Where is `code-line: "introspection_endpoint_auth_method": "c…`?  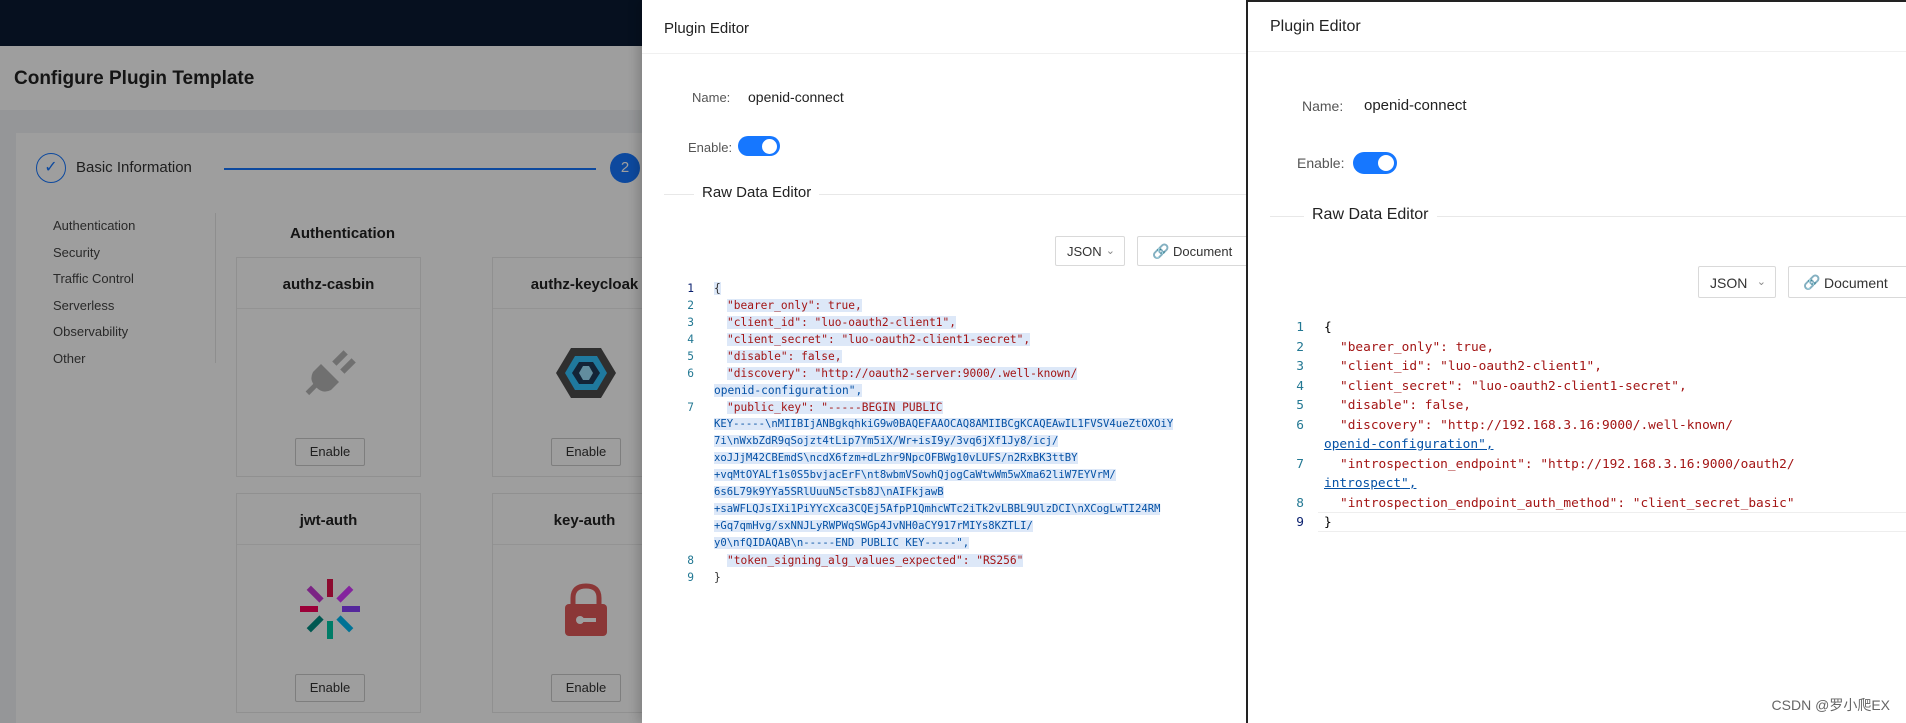
code-line: "introspection_endpoint_auth_method": "c… is located at coordinates (1567, 503).